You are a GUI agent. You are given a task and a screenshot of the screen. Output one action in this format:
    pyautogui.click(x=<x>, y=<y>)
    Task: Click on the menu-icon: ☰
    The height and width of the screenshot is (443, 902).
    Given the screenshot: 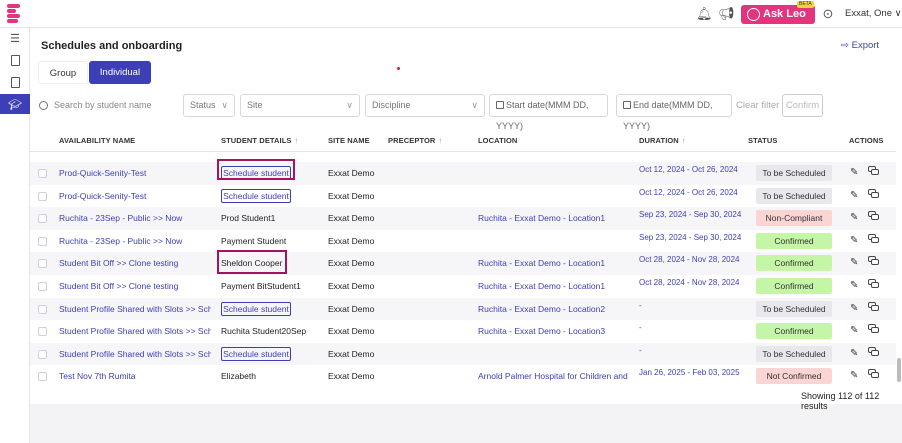 What is the action you would take?
    pyautogui.click(x=15, y=38)
    